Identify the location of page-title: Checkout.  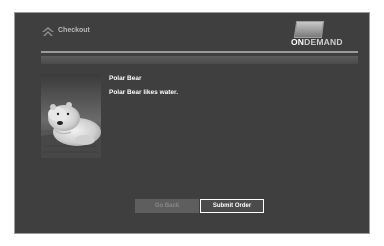
(74, 30).